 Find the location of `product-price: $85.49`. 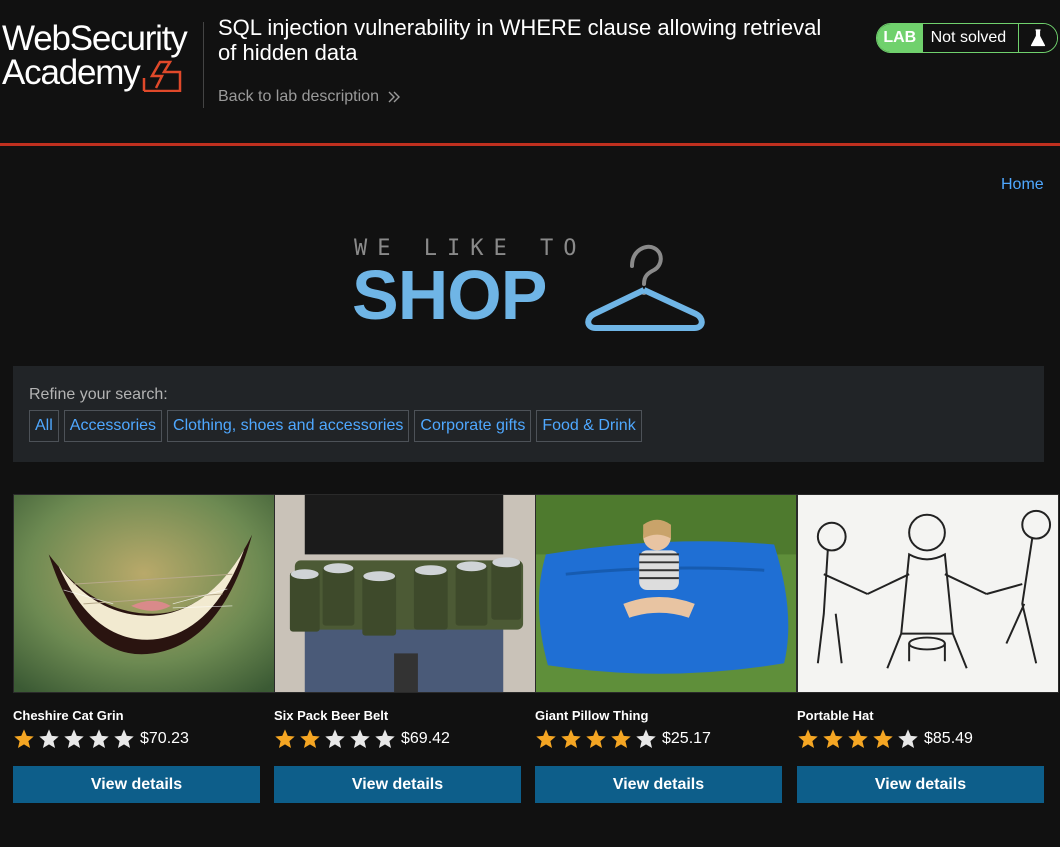

product-price: $85.49 is located at coordinates (948, 738).